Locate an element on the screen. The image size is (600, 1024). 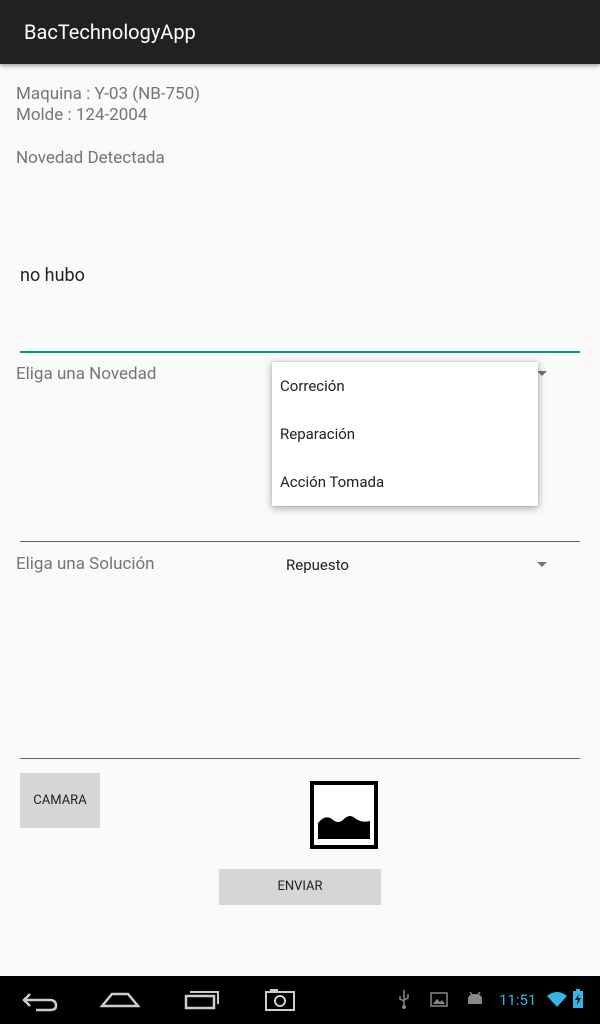
novedad-detectada-input: no hubo is located at coordinates (52, 276).